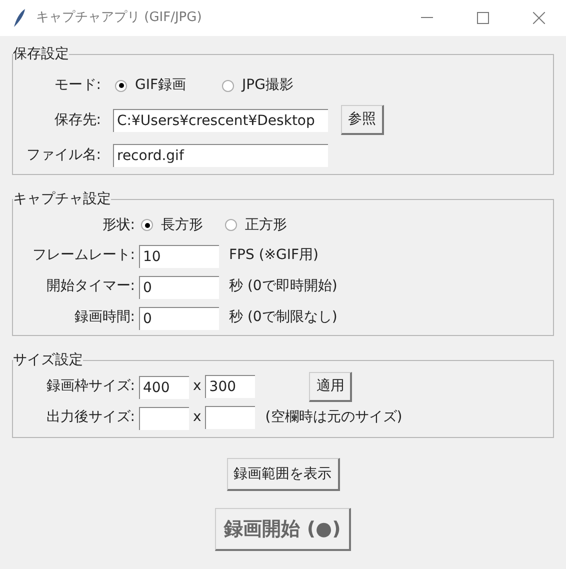  I want to click on text-field: 300, so click(230, 386).